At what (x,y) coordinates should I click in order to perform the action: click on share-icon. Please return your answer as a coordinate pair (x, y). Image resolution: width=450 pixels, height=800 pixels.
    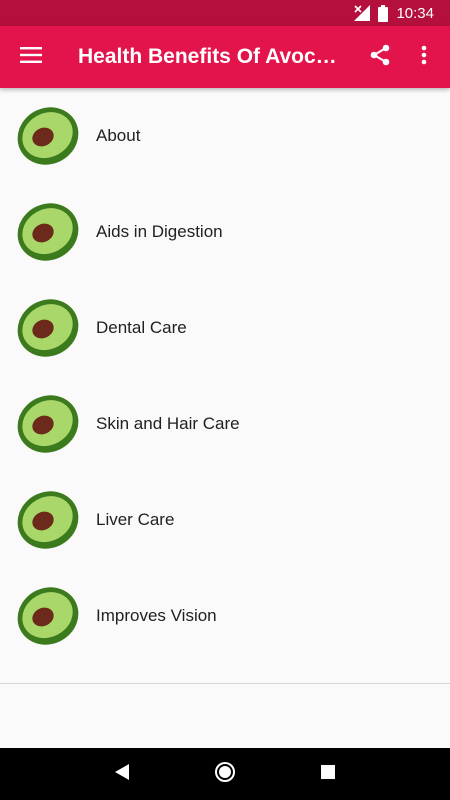
    Looking at the image, I should click on (380, 57).